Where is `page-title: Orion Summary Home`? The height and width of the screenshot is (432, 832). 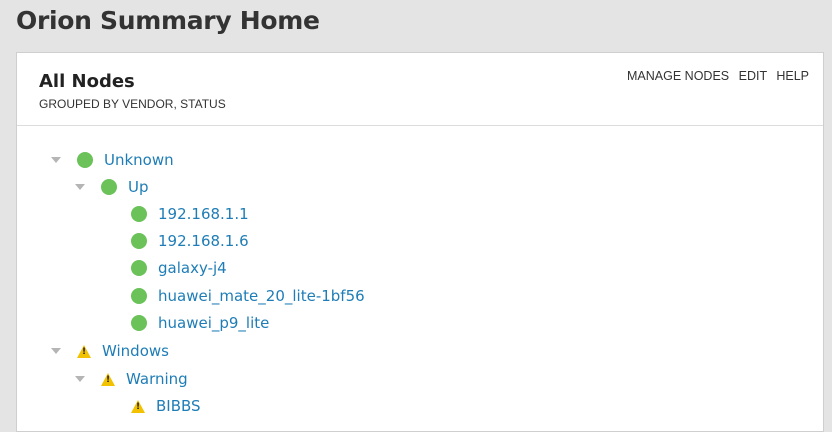 page-title: Orion Summary Home is located at coordinates (168, 20).